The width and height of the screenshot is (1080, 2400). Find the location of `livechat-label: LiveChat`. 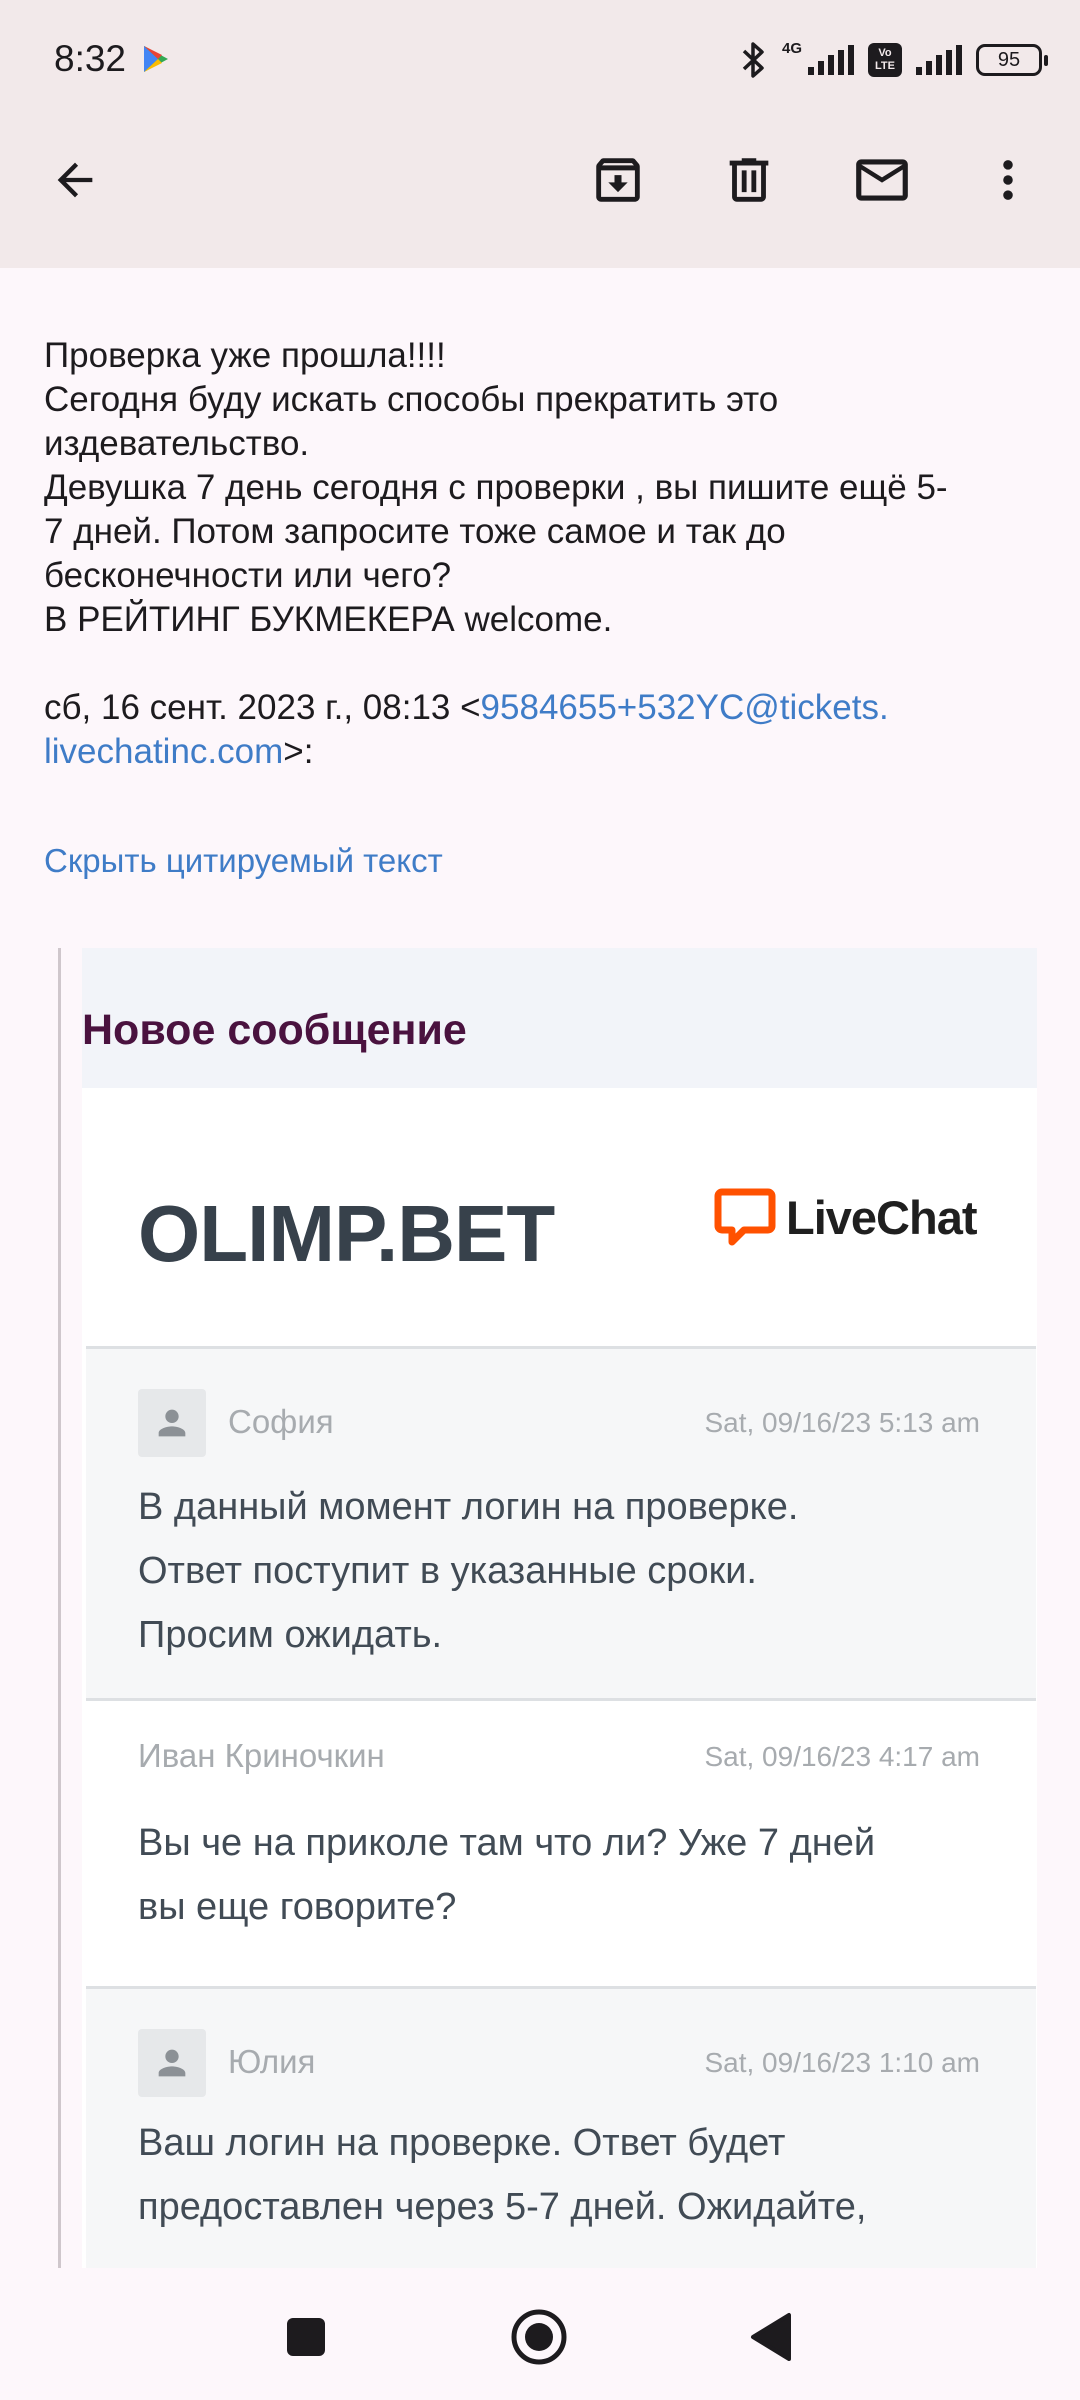

livechat-label: LiveChat is located at coordinates (881, 1217).